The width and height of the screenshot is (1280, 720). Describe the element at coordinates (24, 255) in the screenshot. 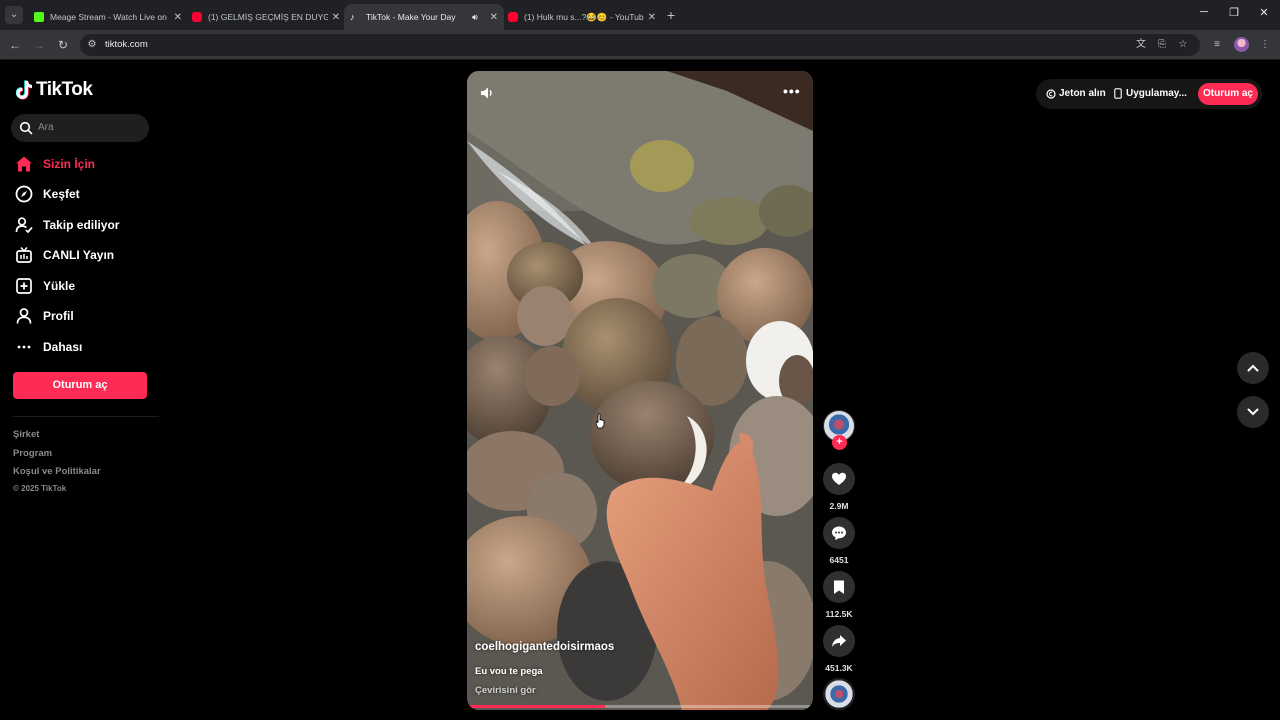

I see `live-icon` at that location.